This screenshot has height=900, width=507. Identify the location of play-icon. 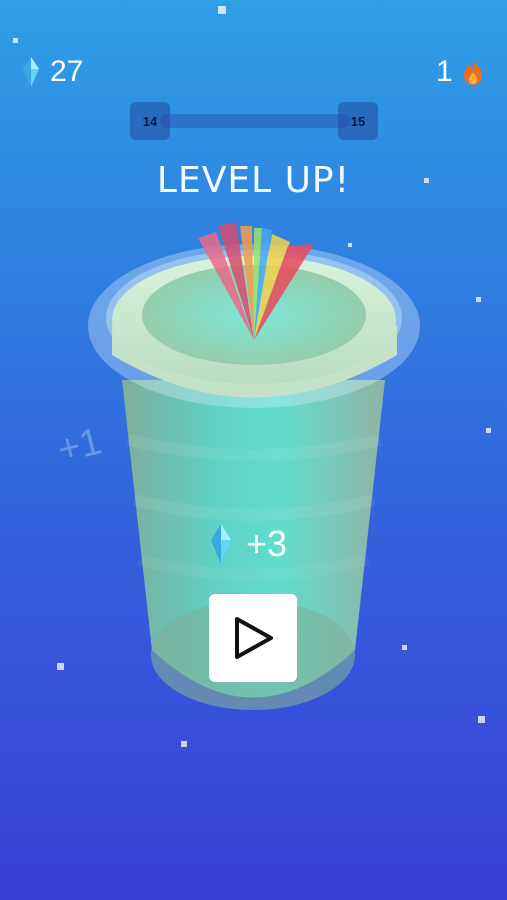
(254, 638).